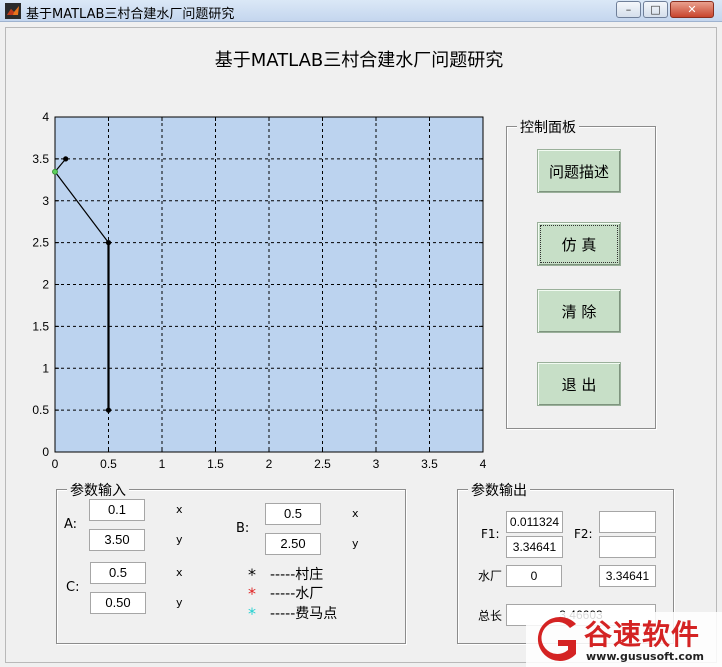 Image resolution: width=722 pixels, height=667 pixels. I want to click on clear-button: 清 除, so click(579, 311).